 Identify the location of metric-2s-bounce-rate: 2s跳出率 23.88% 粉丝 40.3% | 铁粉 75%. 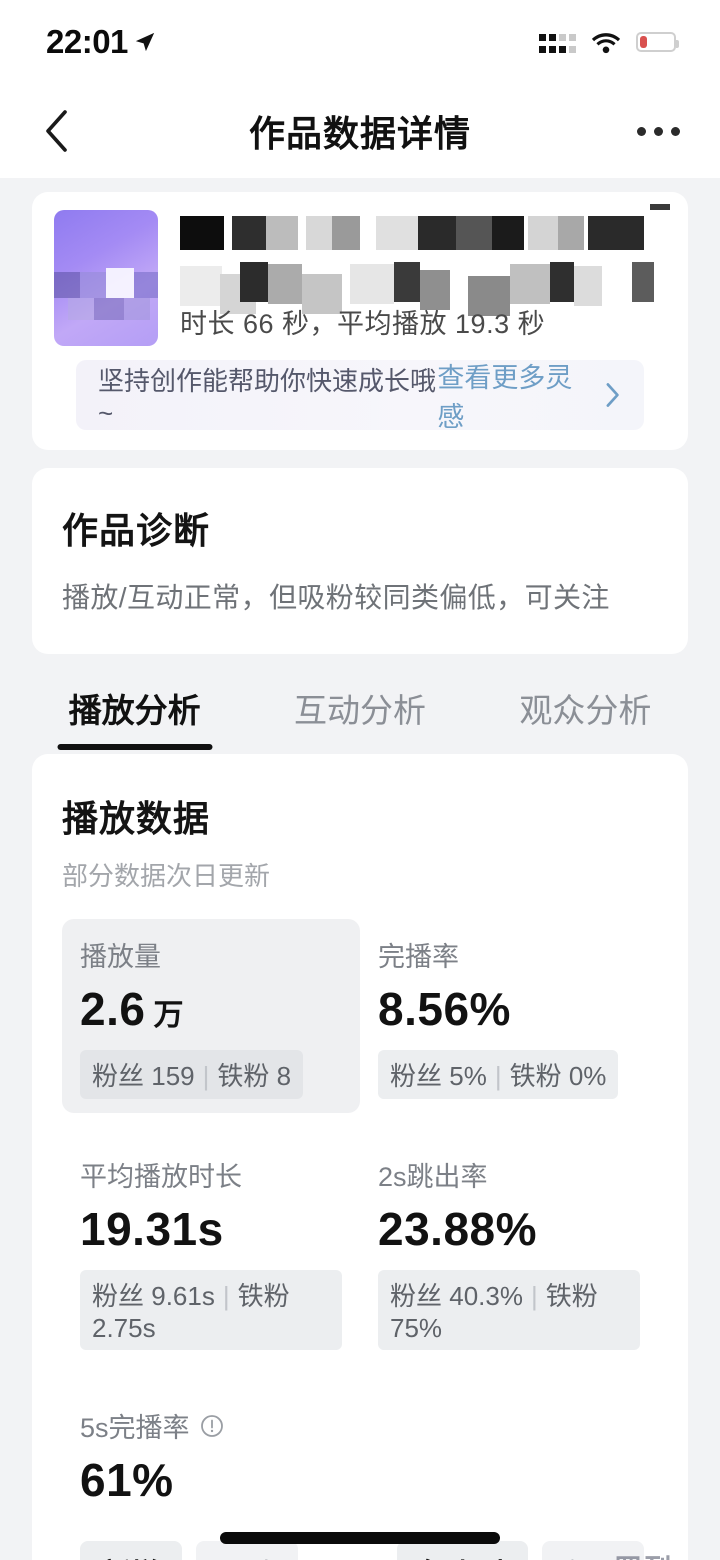
(509, 1251).